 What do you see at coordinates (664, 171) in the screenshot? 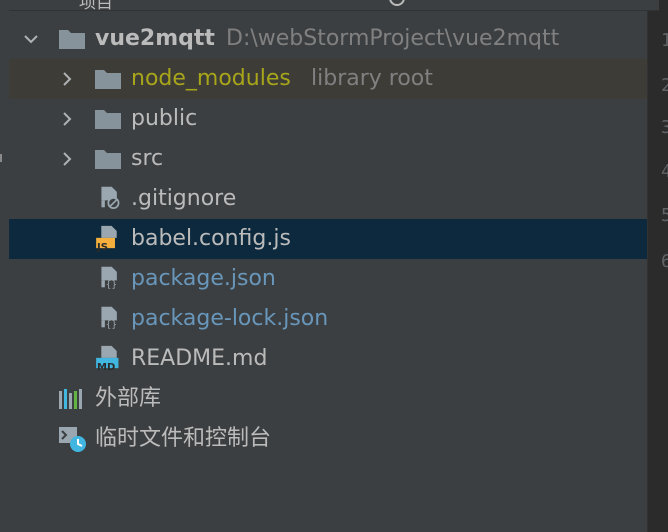
I see `line-number: 4` at bounding box center [664, 171].